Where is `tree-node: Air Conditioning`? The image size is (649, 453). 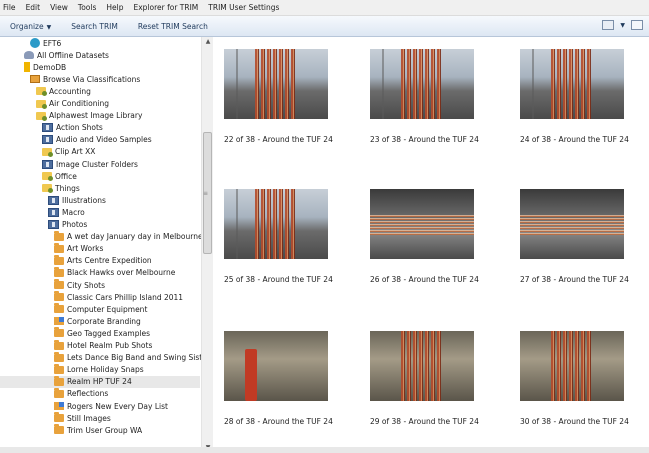
tree-node: Air Conditioning is located at coordinates (72, 104).